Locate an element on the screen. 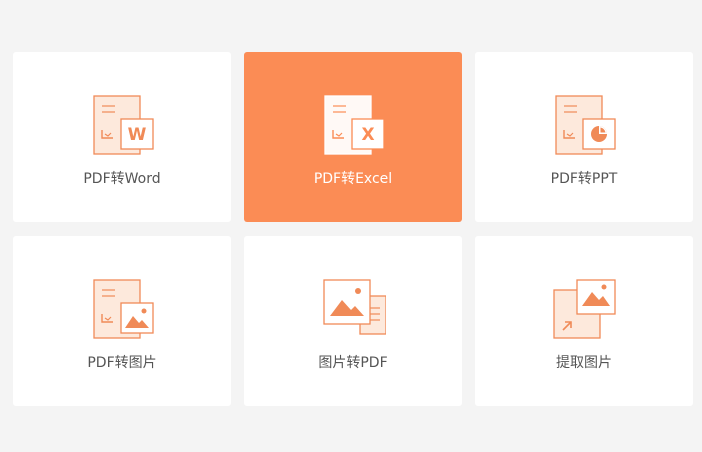 This screenshot has width=702, height=452. tool-card-image-to-pdf: 图片转PDF is located at coordinates (353, 321).